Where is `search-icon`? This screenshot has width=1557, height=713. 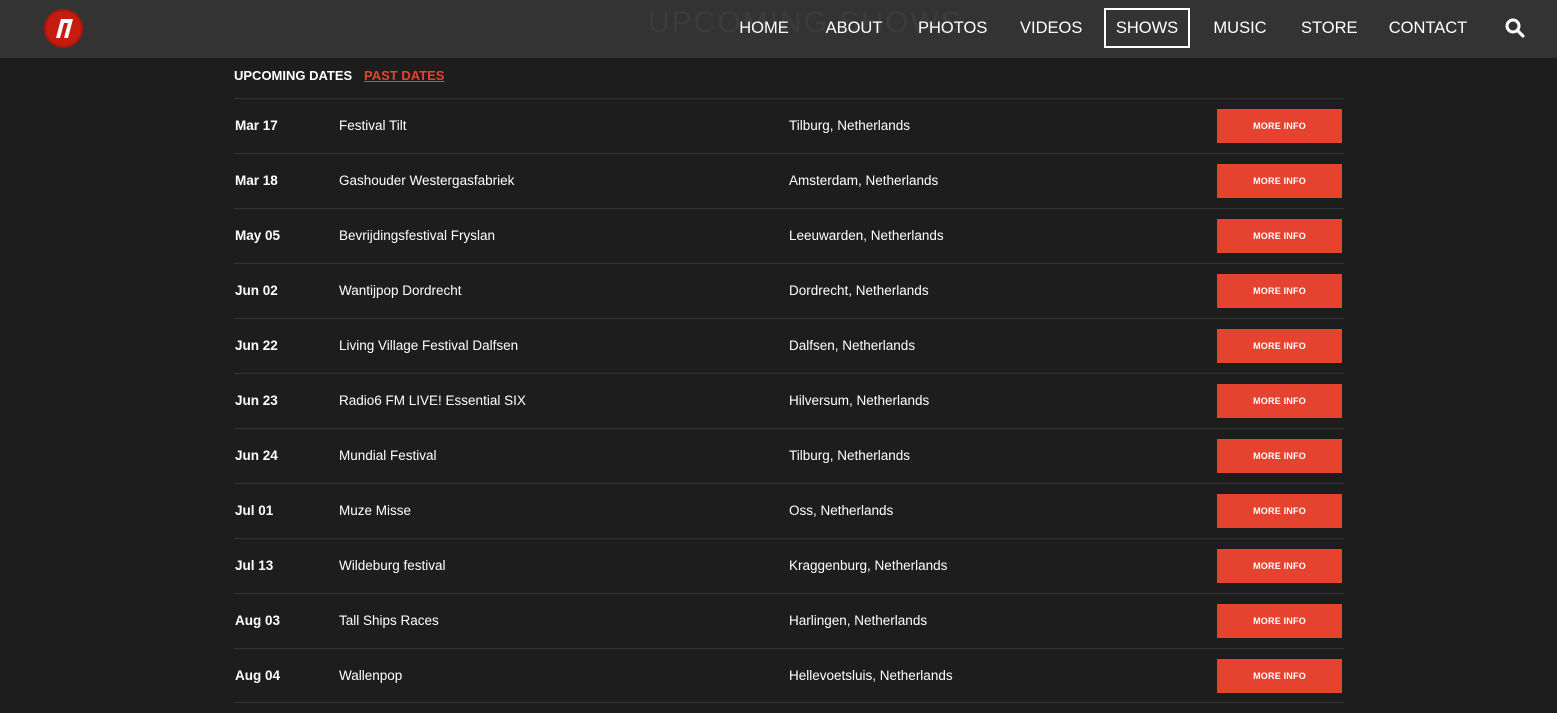
search-icon is located at coordinates (1515, 28).